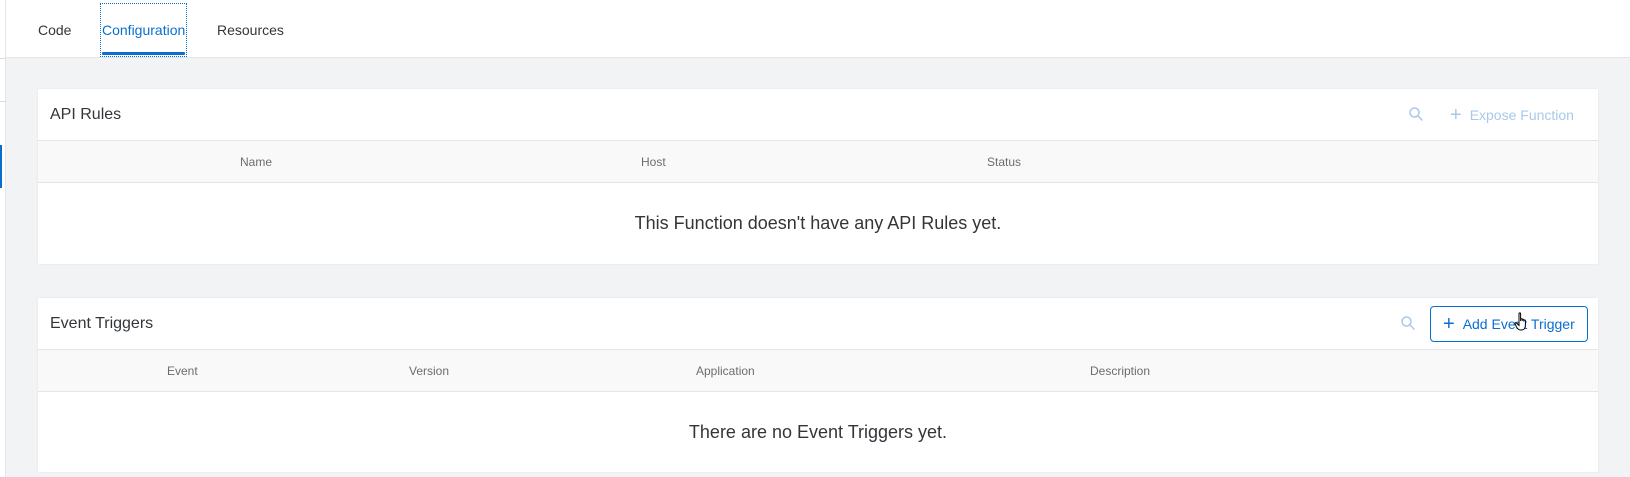 The image size is (1630, 477). What do you see at coordinates (725, 371) in the screenshot?
I see `column-header-application: Application` at bounding box center [725, 371].